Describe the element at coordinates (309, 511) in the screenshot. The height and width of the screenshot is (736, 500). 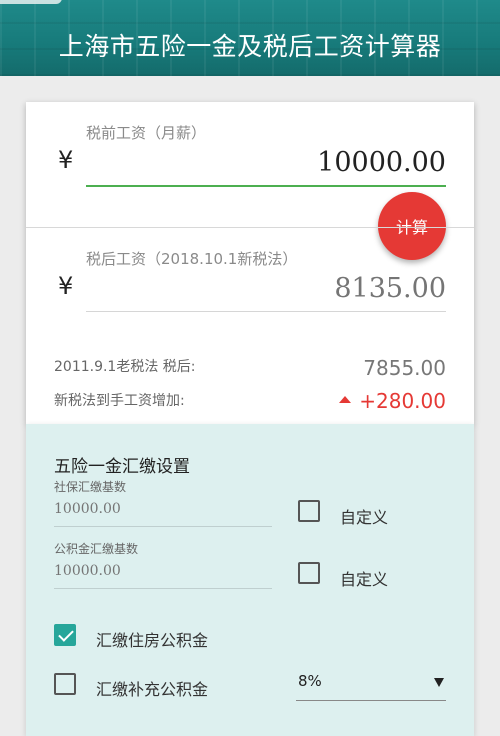
I see `social-base-custom-checkbox` at that location.